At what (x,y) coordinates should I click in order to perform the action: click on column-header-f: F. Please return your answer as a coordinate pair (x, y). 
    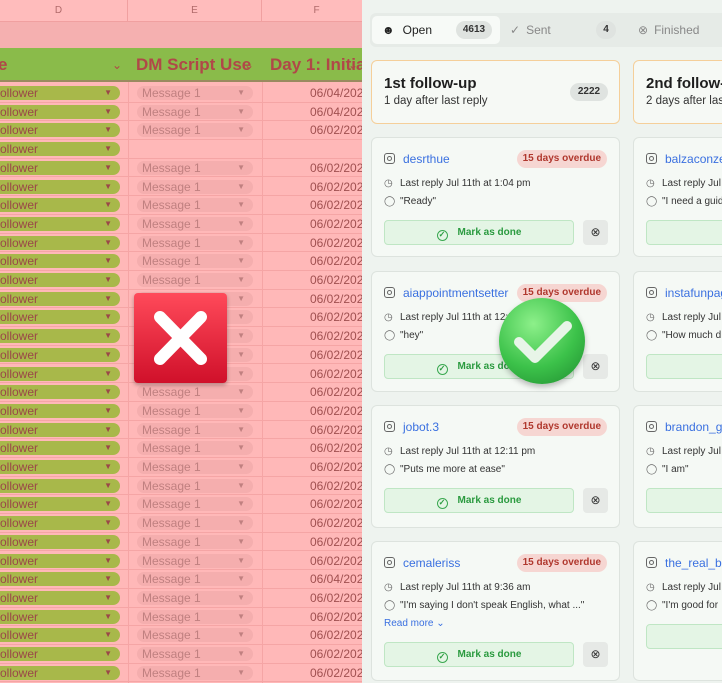
    Looking at the image, I should click on (312, 11).